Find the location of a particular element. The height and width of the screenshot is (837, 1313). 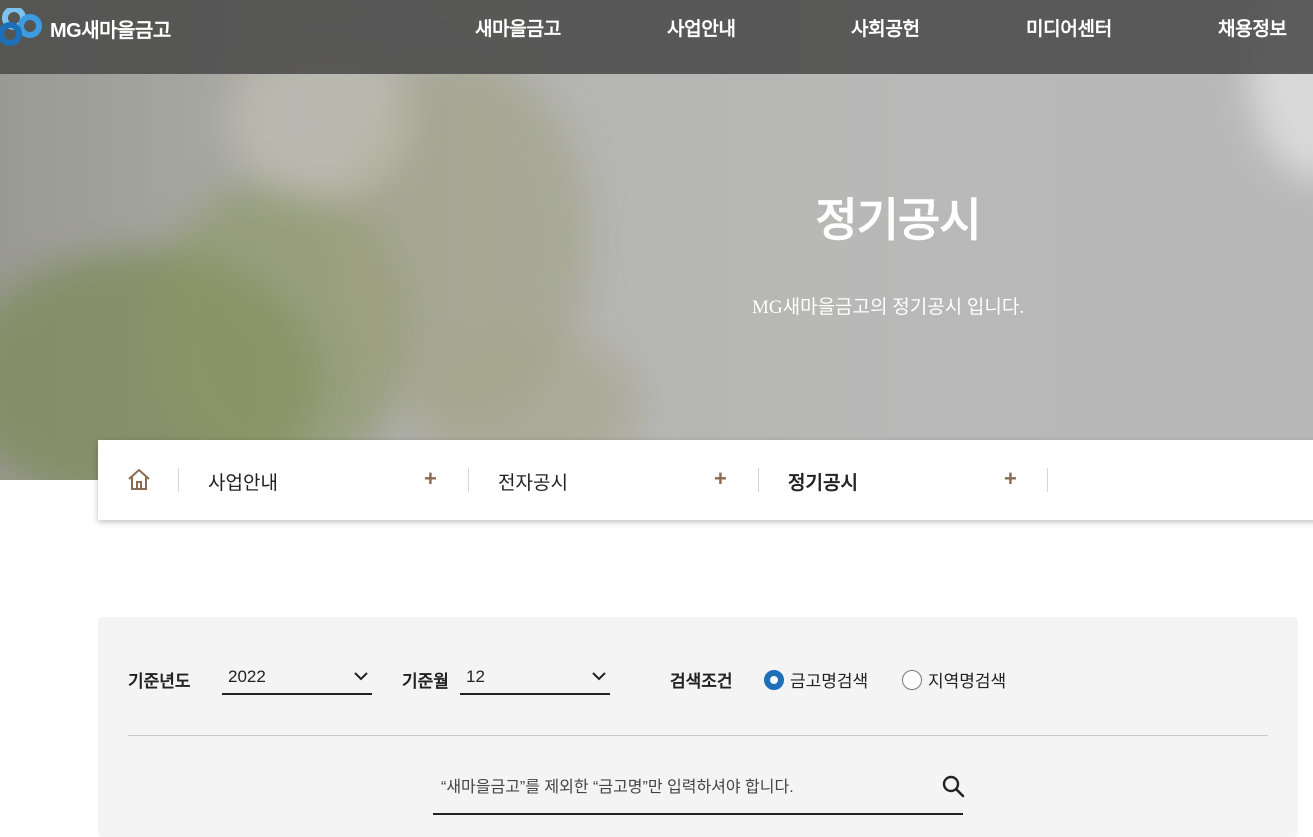

radio-name-search: 금고명검색 is located at coordinates (816, 679).